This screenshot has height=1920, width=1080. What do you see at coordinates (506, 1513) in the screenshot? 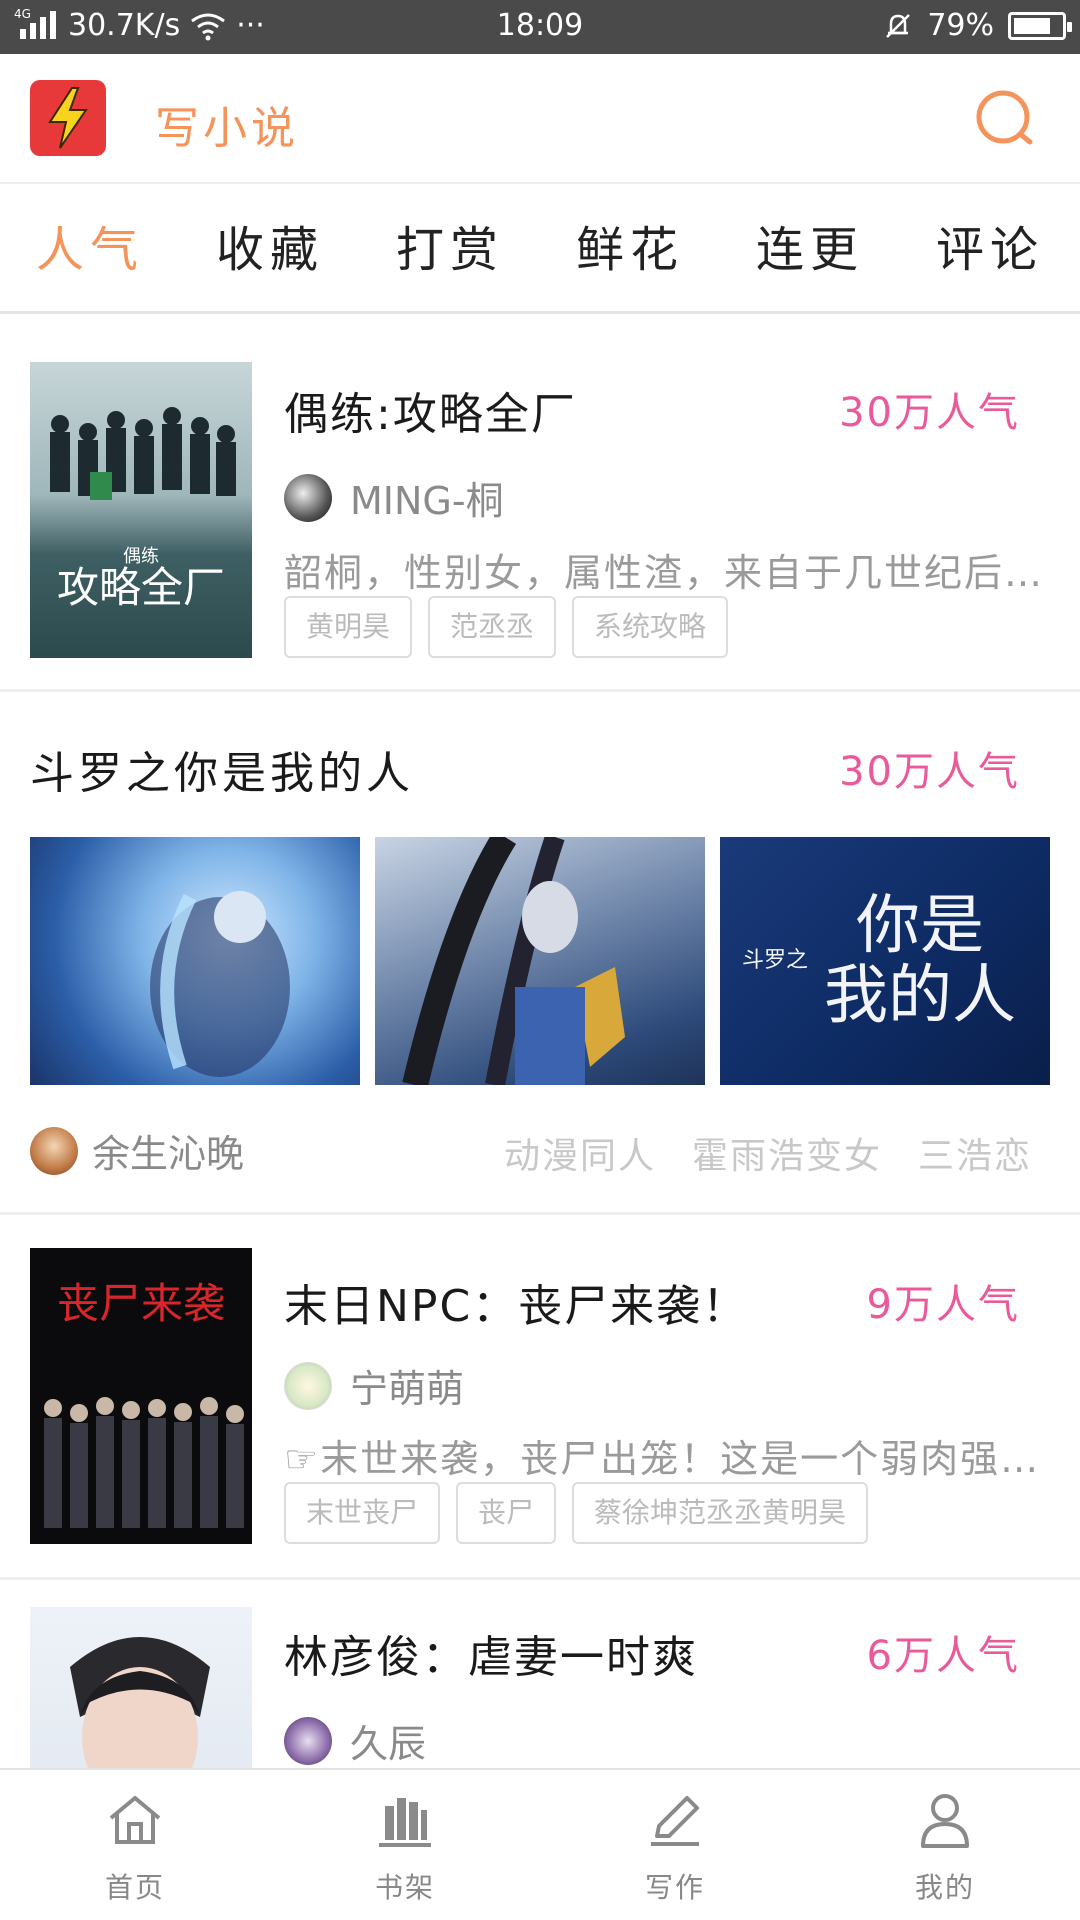
I see `tag: 丧尸` at bounding box center [506, 1513].